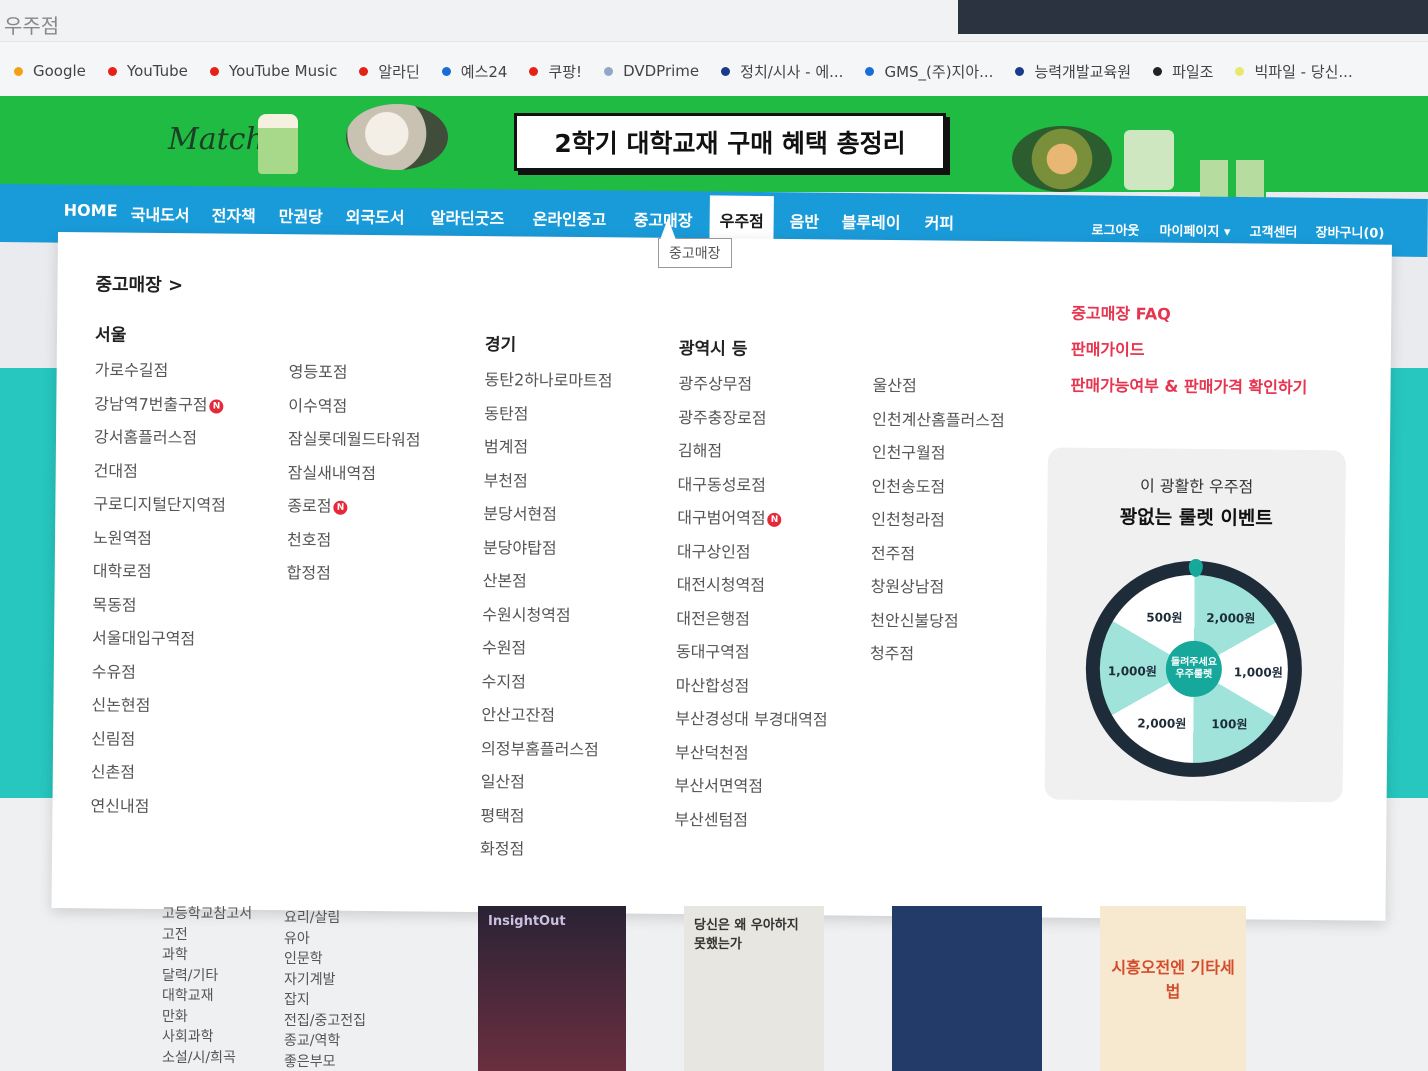  What do you see at coordinates (1194, 230) in the screenshot?
I see `mypage-link: 마이페이지 ▾` at bounding box center [1194, 230].